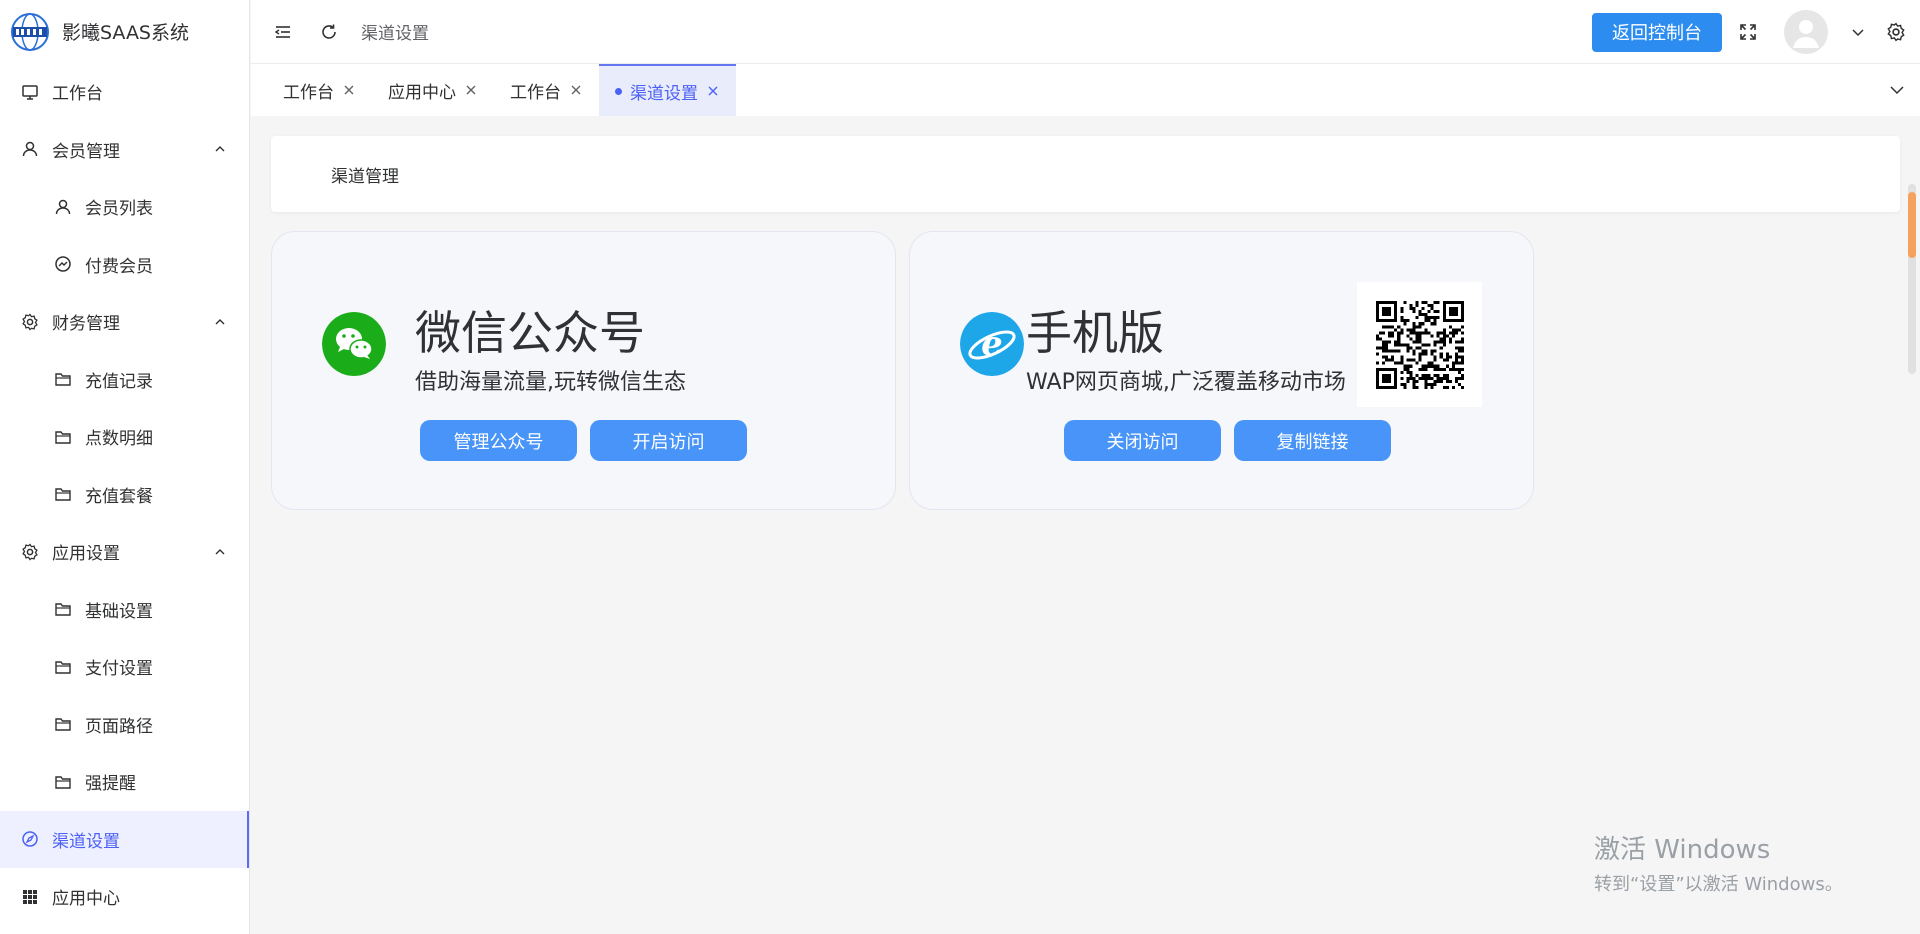 The image size is (1920, 934). Describe the element at coordinates (283, 32) in the screenshot. I see `menu-collapse-icon` at that location.